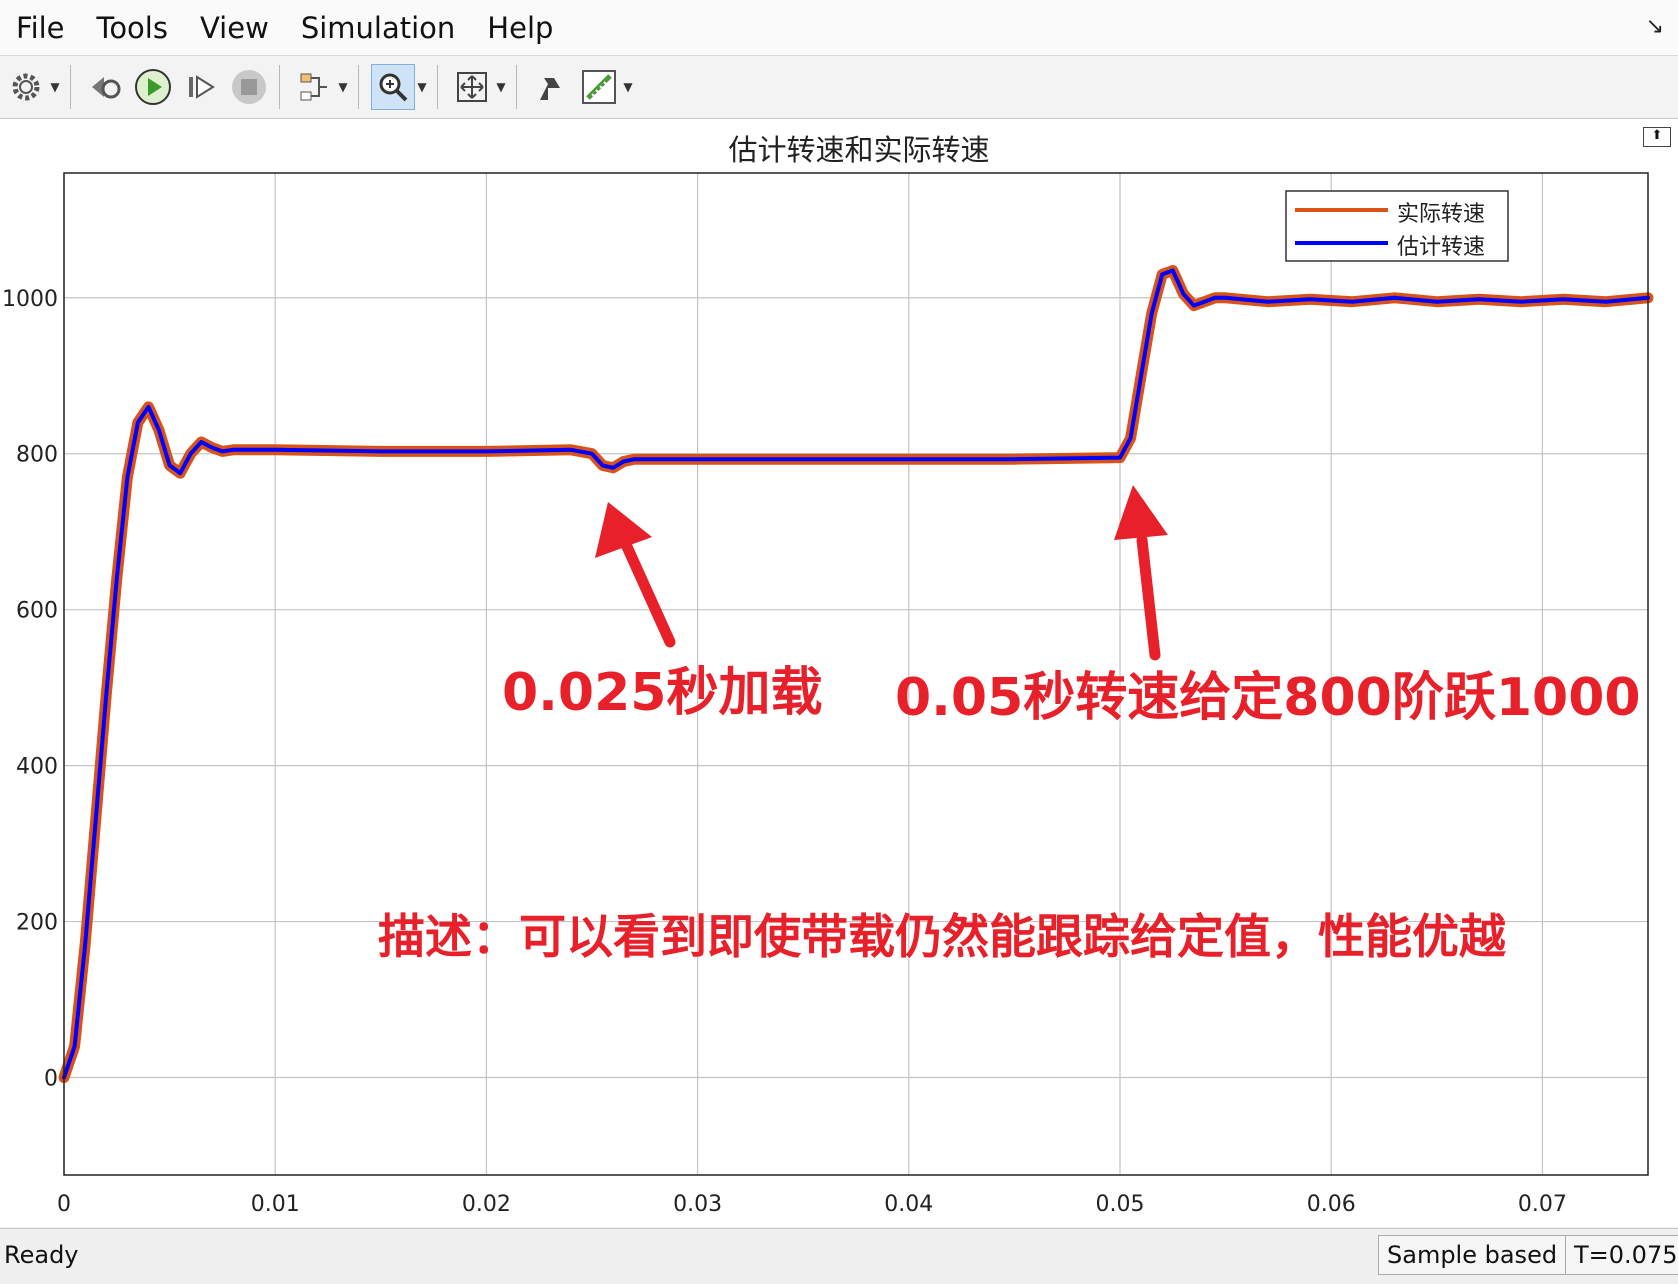 The width and height of the screenshot is (1678, 1284). I want to click on measurements-icon, so click(599, 87).